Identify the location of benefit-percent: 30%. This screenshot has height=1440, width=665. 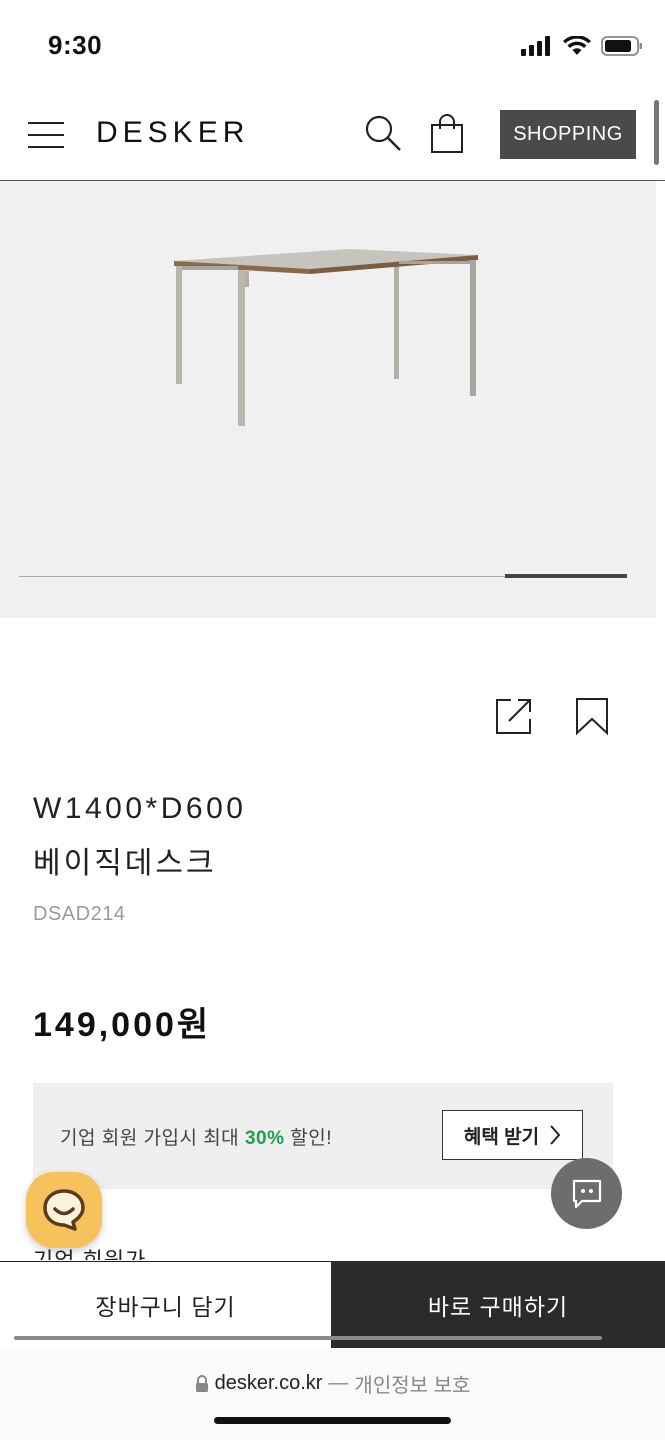
(264, 1138).